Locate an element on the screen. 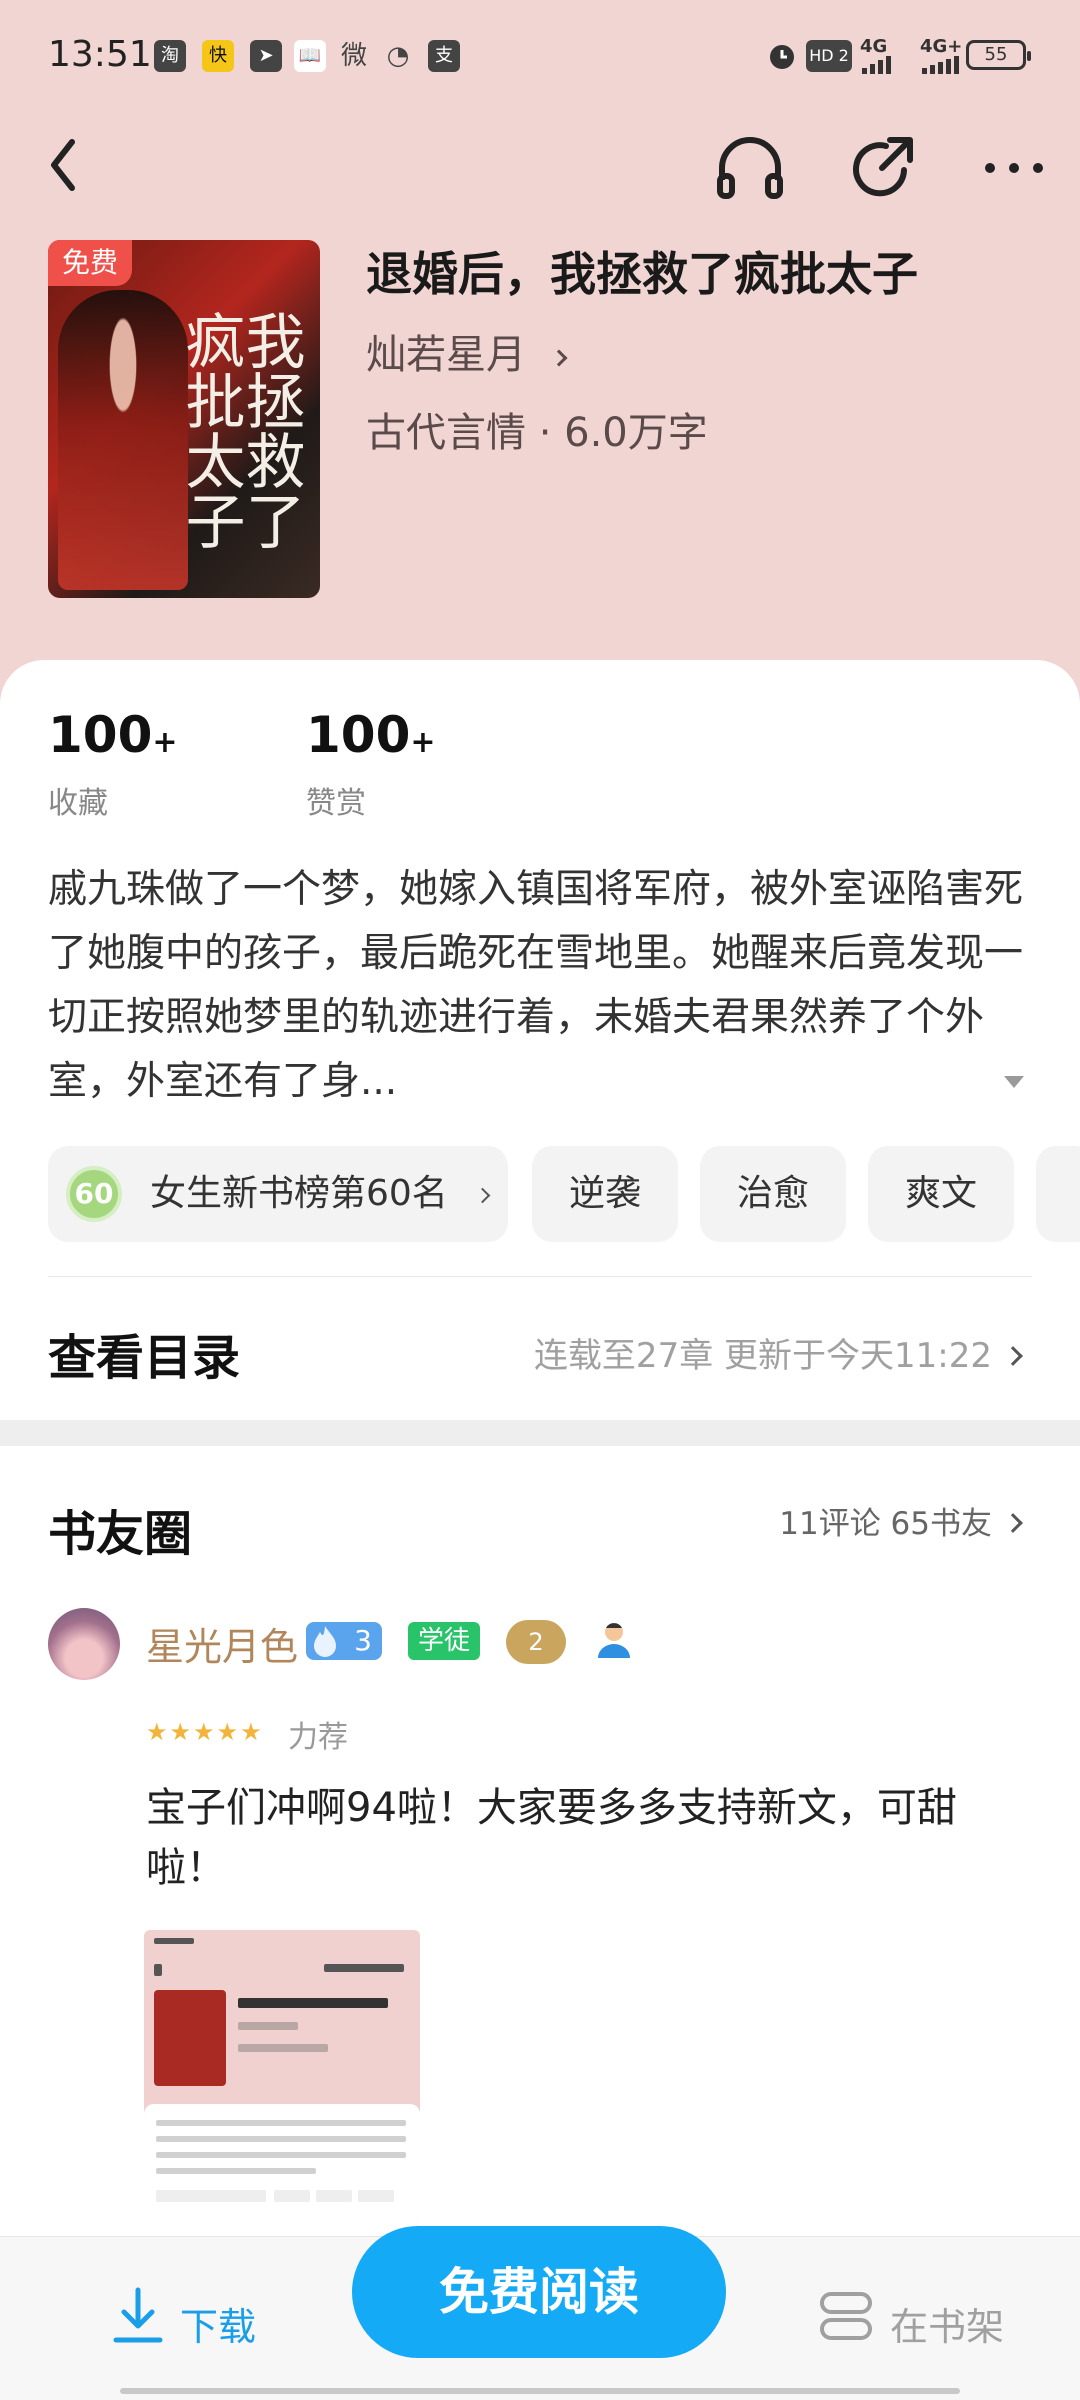  rewards-value: 100 is located at coordinates (358, 735).